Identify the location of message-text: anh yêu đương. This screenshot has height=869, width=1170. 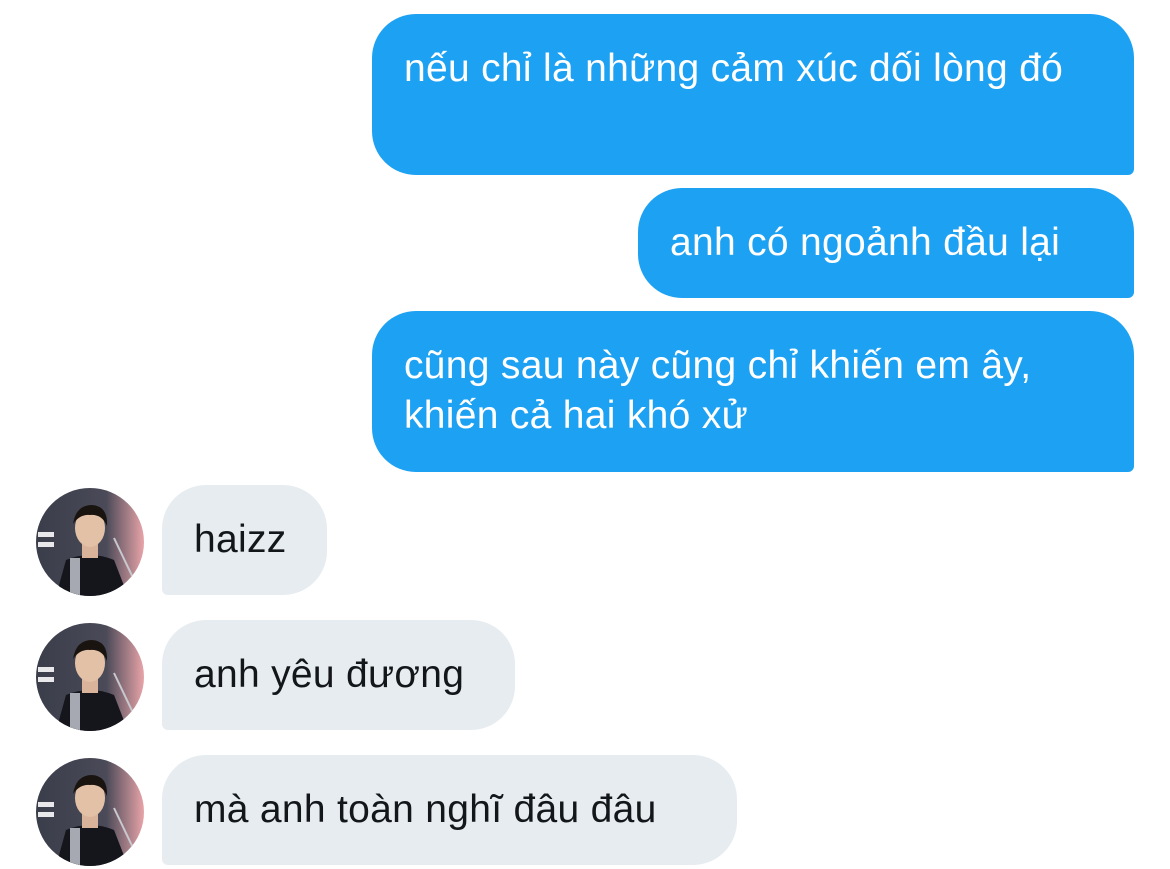
(329, 674).